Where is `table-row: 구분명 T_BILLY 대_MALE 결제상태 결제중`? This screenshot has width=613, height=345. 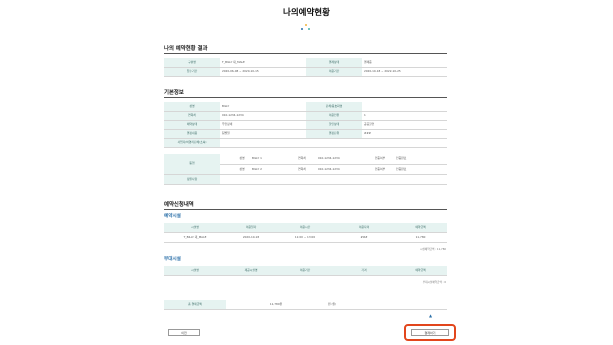
table-row: 구분명 T_BILLY 대_MALE 결제상태 결제중 is located at coordinates (305, 63).